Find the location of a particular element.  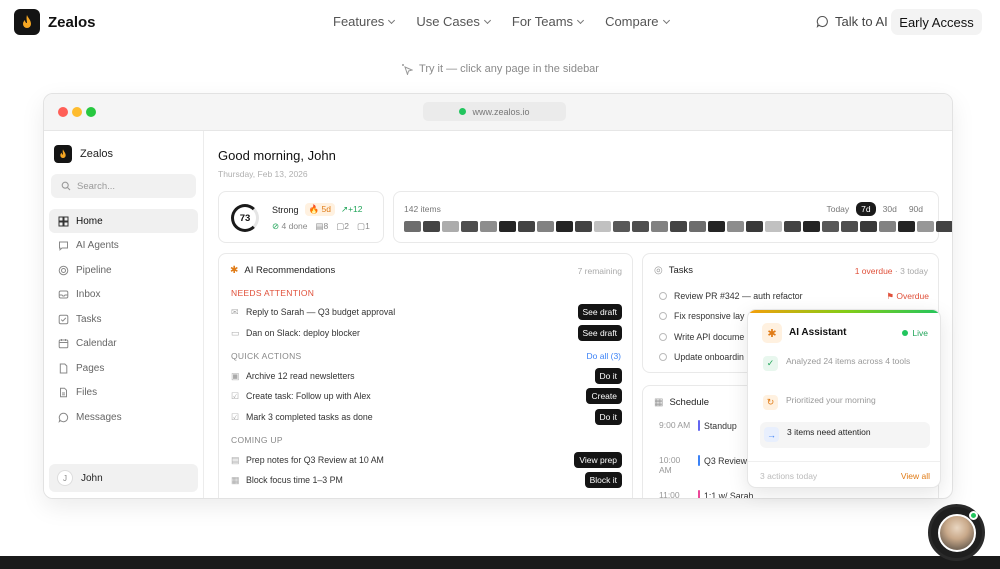

block-it-button: Block it is located at coordinates (603, 480).